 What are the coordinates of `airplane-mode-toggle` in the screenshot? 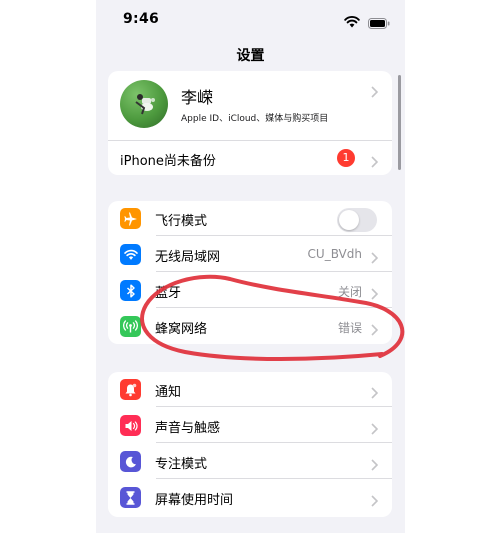 It's located at (357, 220).